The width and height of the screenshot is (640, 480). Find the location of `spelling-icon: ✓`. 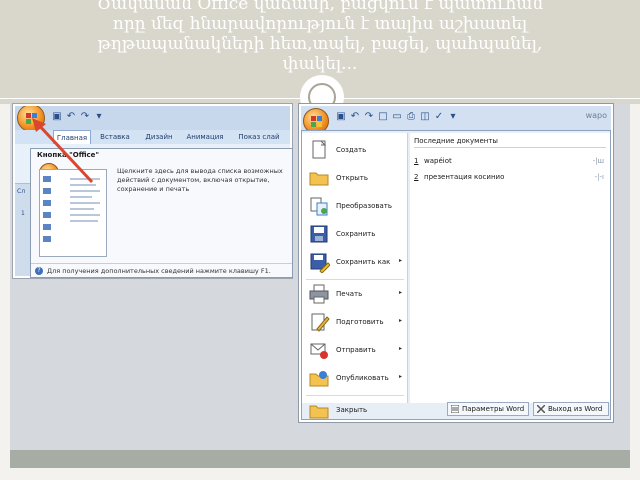

spelling-icon: ✓ is located at coordinates (439, 117).